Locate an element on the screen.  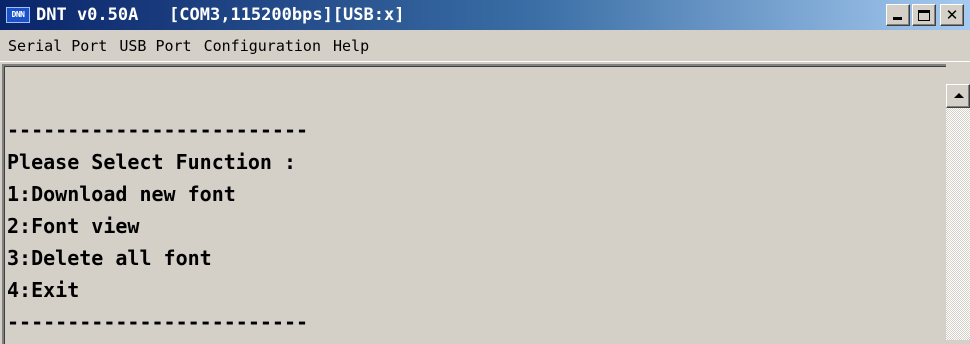
menu-help: Help is located at coordinates (351, 46).